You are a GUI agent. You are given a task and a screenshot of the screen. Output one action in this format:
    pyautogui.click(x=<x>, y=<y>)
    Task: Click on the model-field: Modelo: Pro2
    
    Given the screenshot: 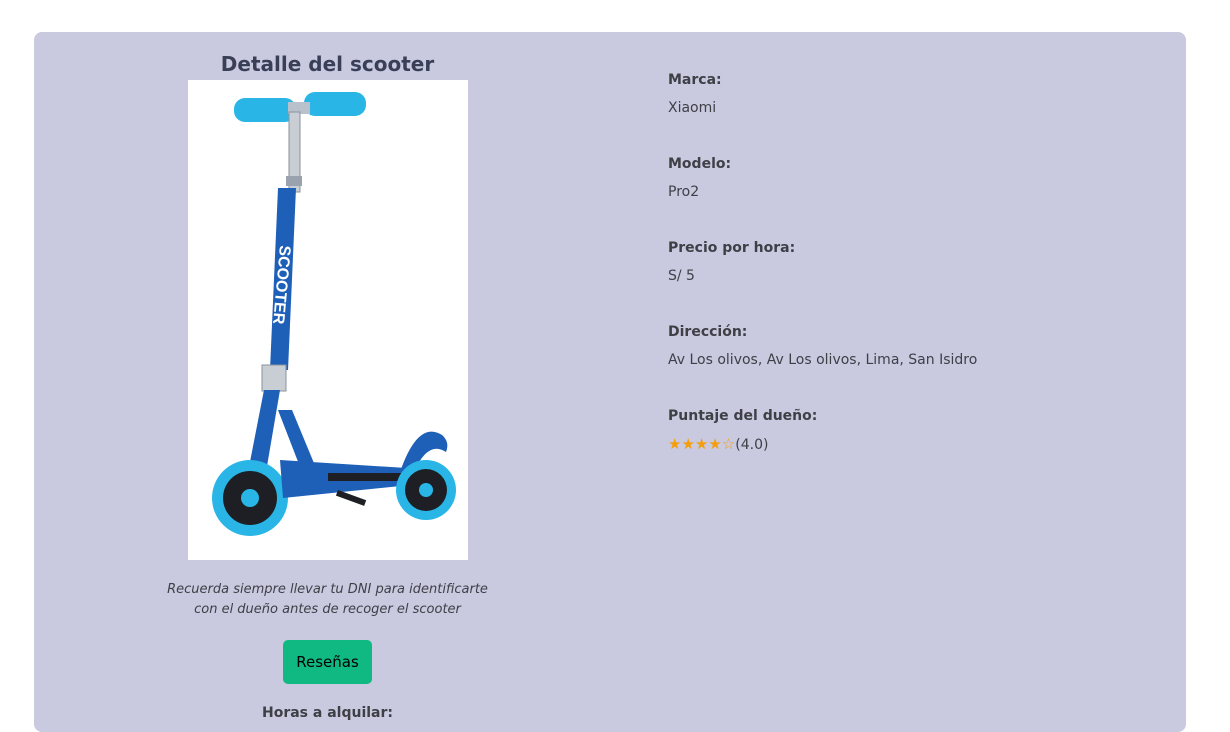 What is the action you would take?
    pyautogui.click(x=908, y=196)
    